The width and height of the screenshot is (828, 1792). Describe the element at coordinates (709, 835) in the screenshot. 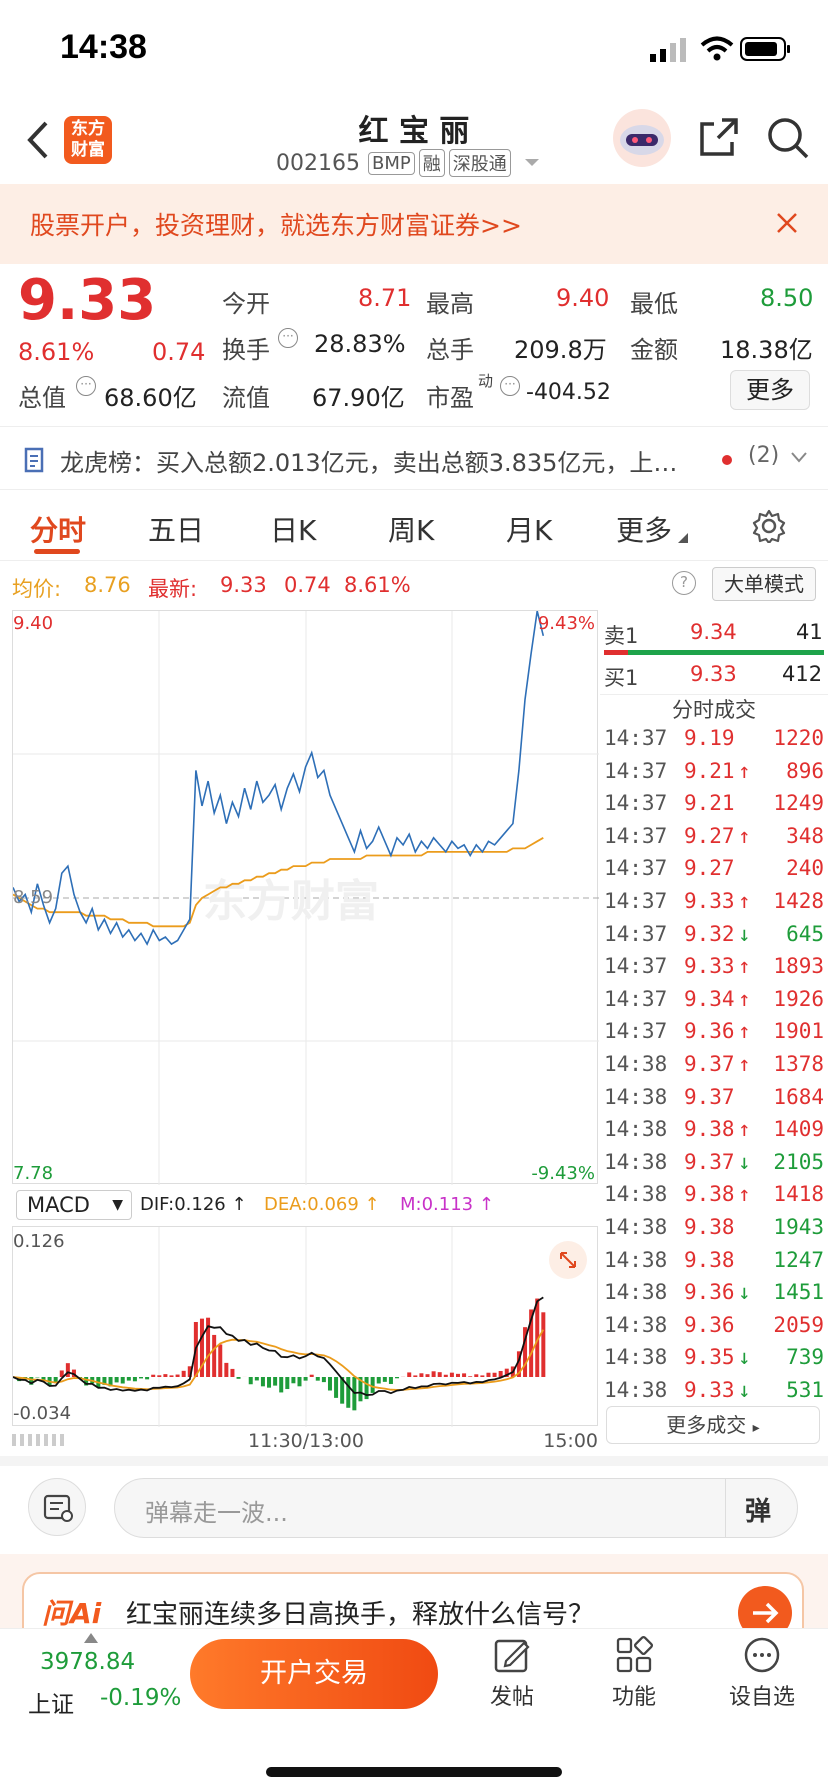

I see `trade-price: 9.27` at that location.